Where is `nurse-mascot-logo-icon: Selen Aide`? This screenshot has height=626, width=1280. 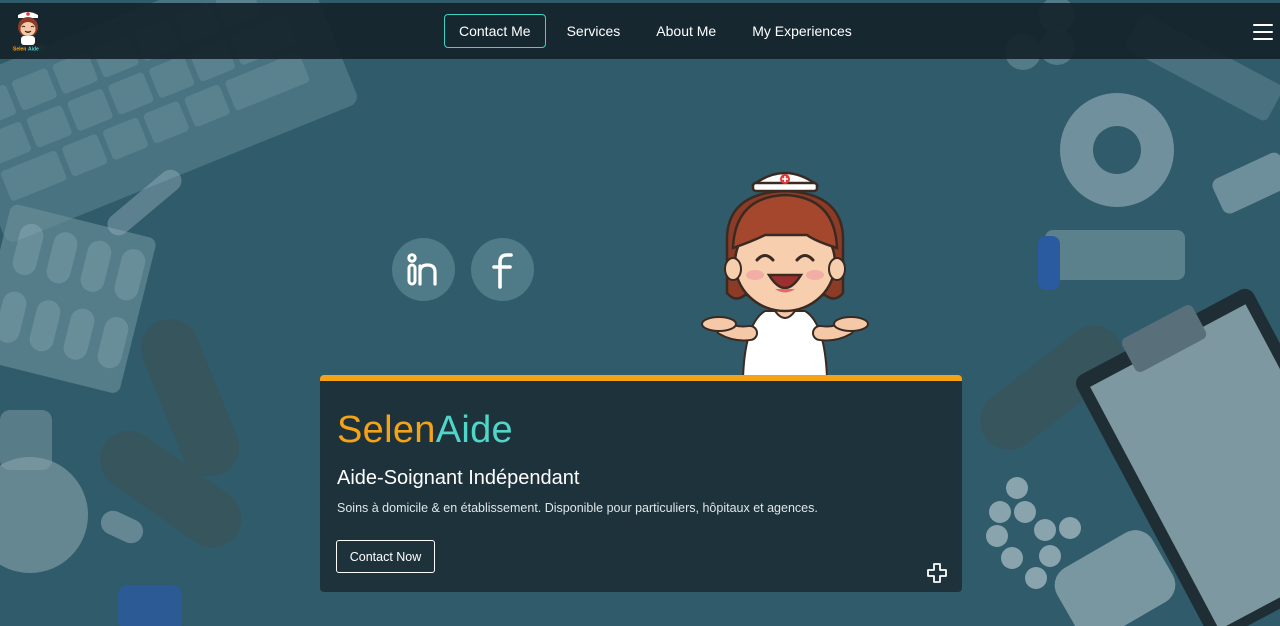
nurse-mascot-logo-icon: Selen Aide is located at coordinates (28, 31).